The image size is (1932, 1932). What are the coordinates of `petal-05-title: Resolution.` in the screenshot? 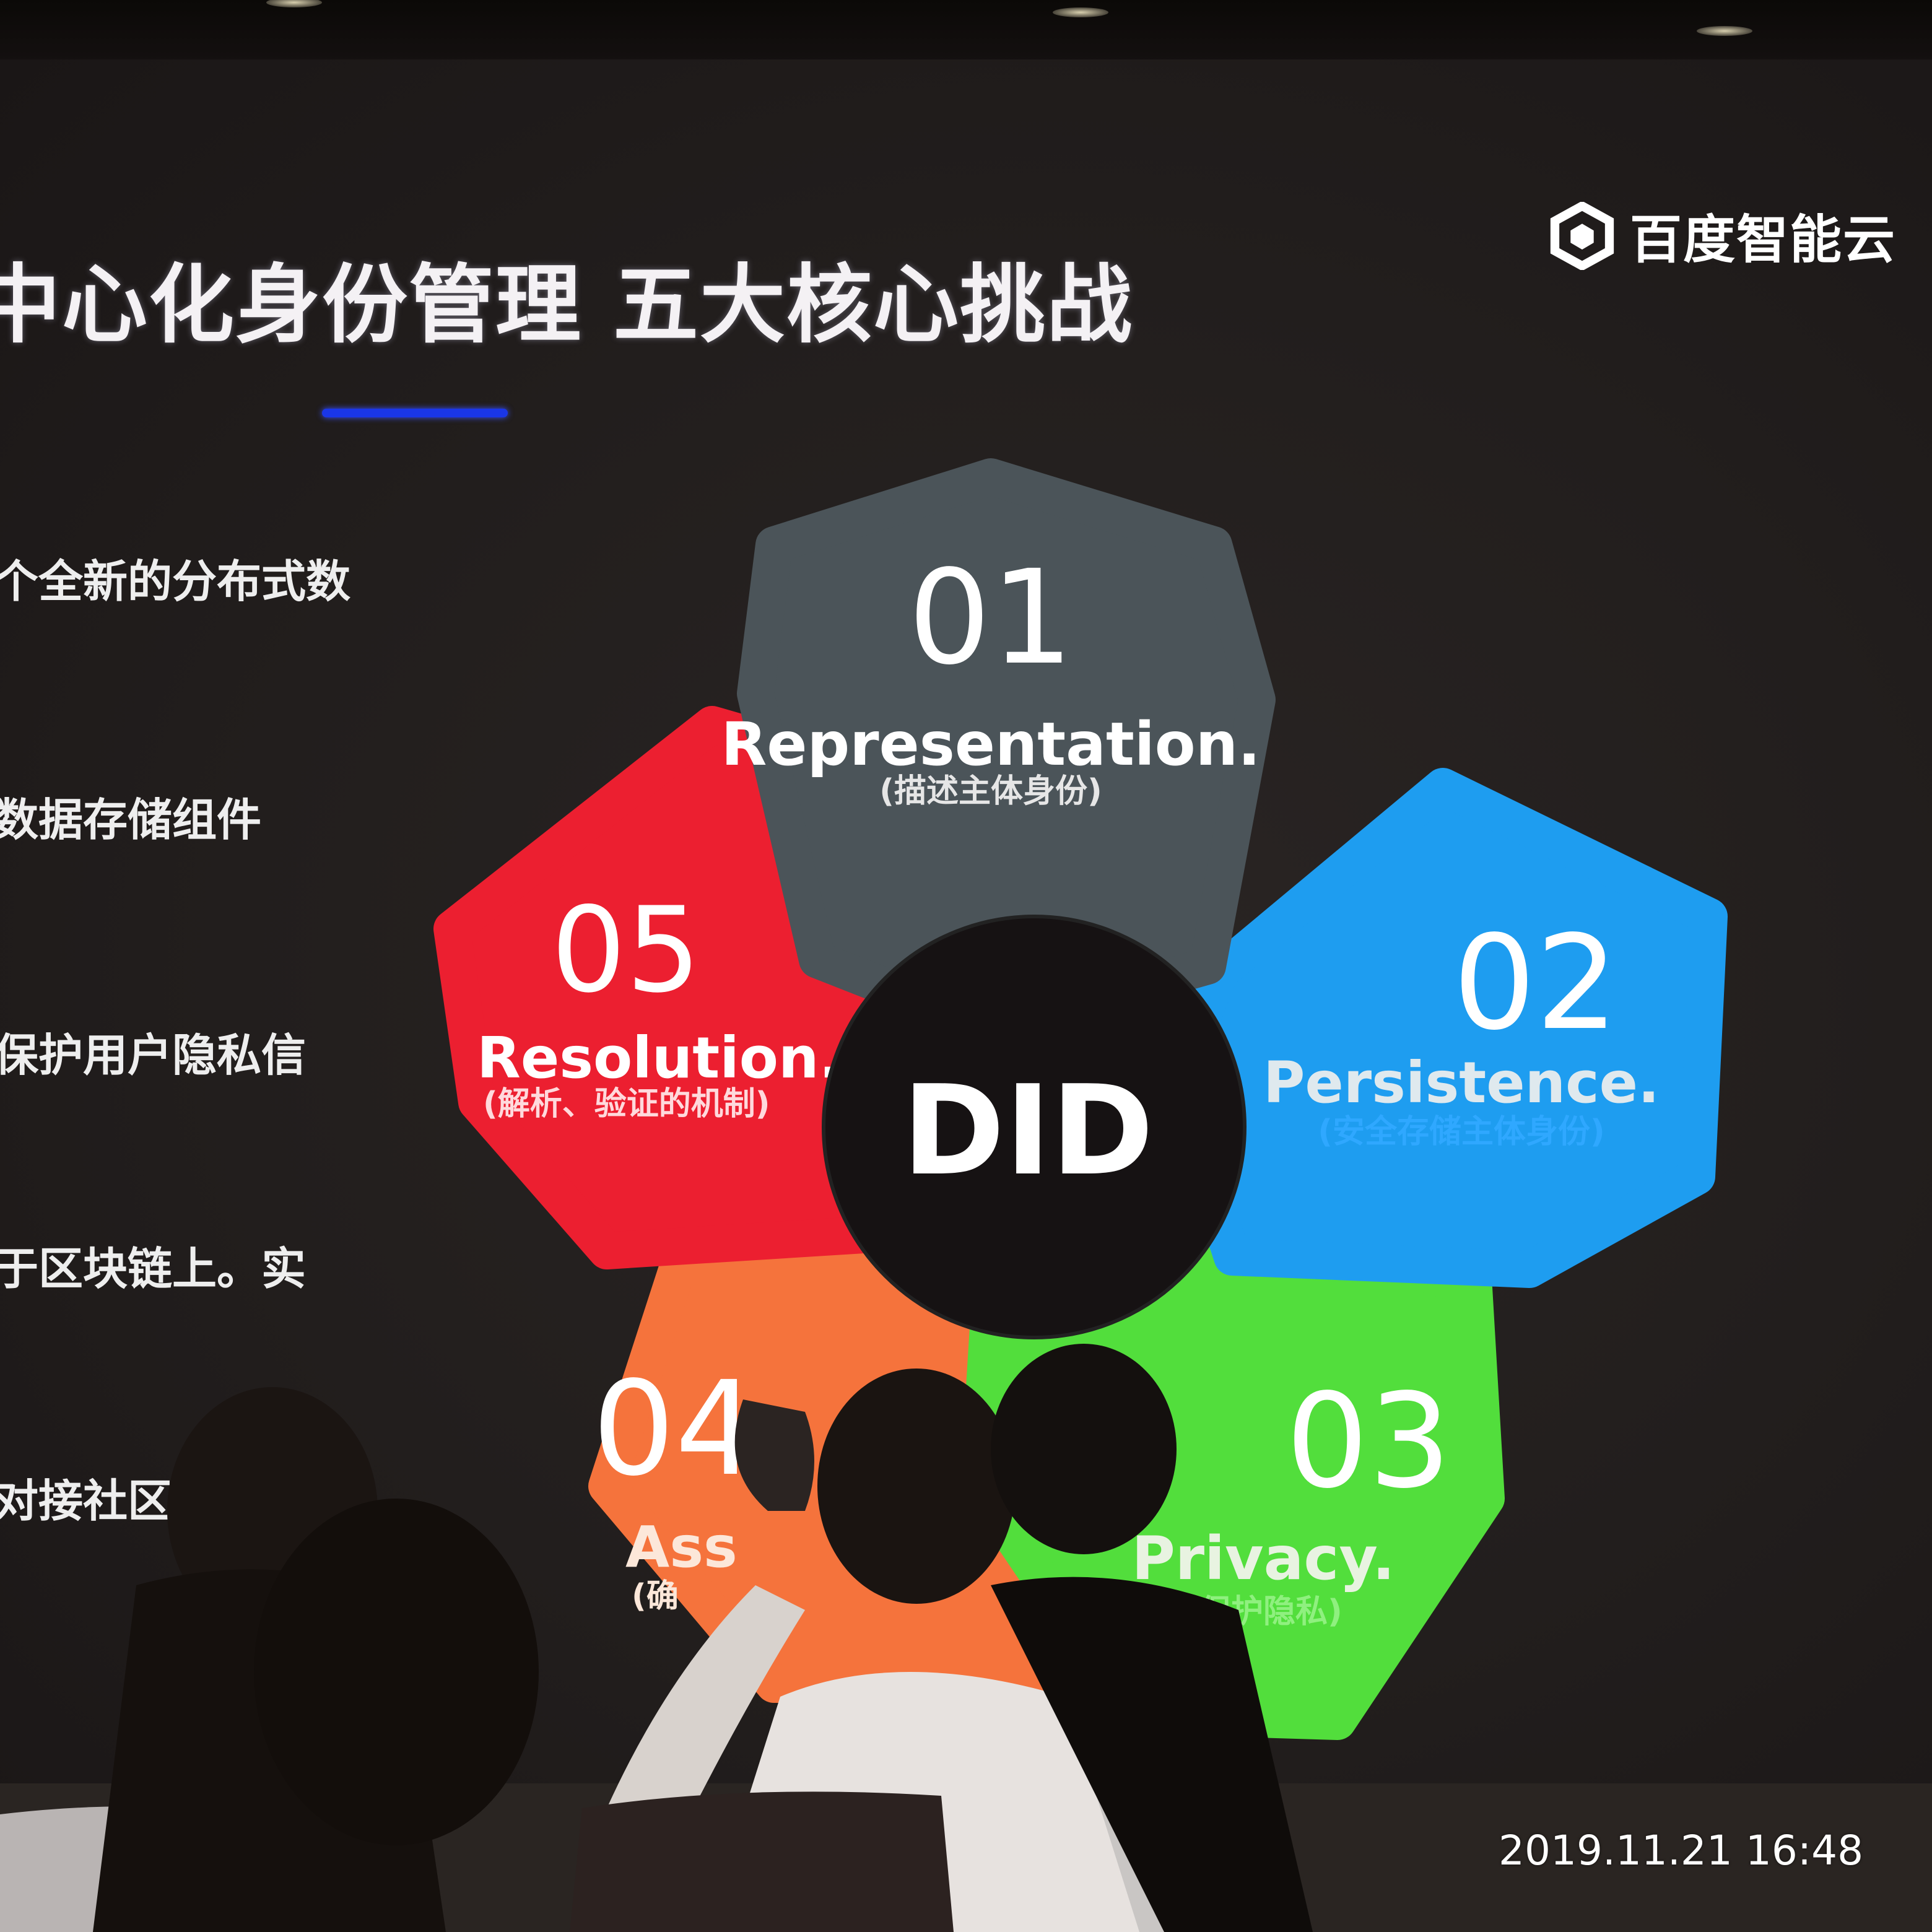 It's located at (658, 1058).